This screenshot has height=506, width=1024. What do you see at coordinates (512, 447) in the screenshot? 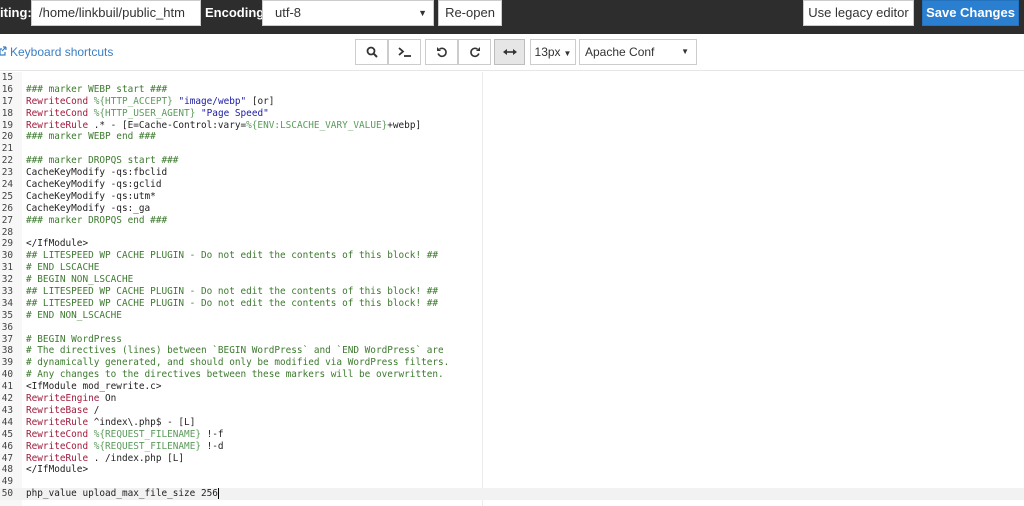
I see `code-line: 46 RewriteCond %{REQUEST_FILENAME} !-d` at bounding box center [512, 447].